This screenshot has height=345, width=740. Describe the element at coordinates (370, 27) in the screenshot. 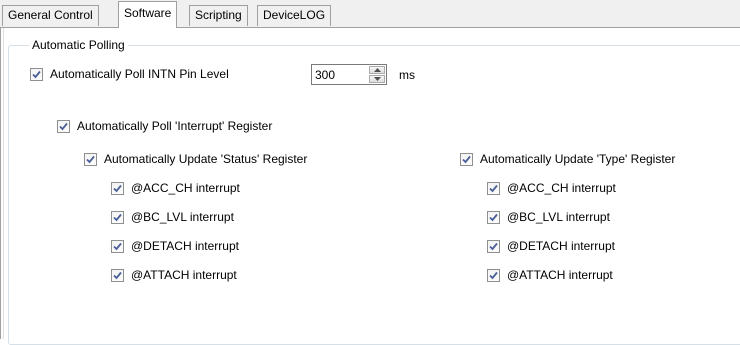

I see `tab-underline` at that location.